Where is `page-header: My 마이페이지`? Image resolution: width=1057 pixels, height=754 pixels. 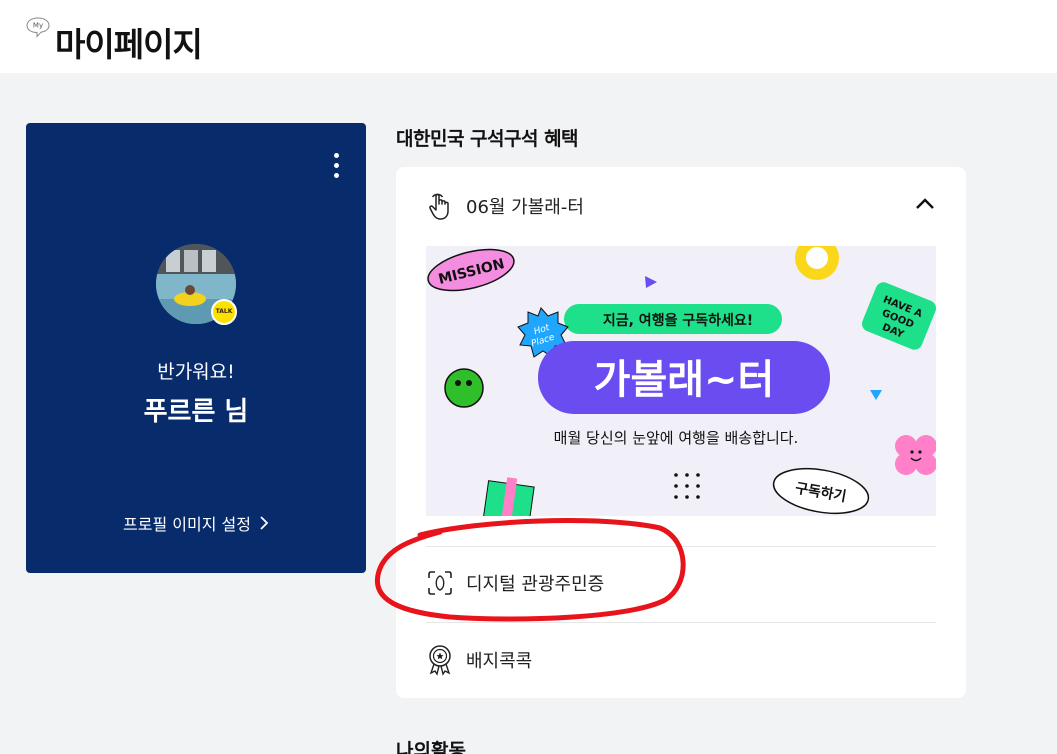
page-header: My 마이페이지 is located at coordinates (528, 36).